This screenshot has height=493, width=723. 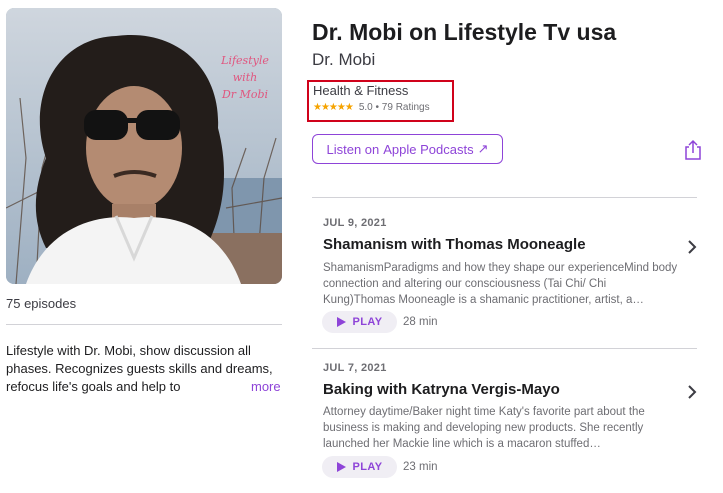 What do you see at coordinates (333, 107) in the screenshot?
I see `star-rating-icon: ★★★★★` at bounding box center [333, 107].